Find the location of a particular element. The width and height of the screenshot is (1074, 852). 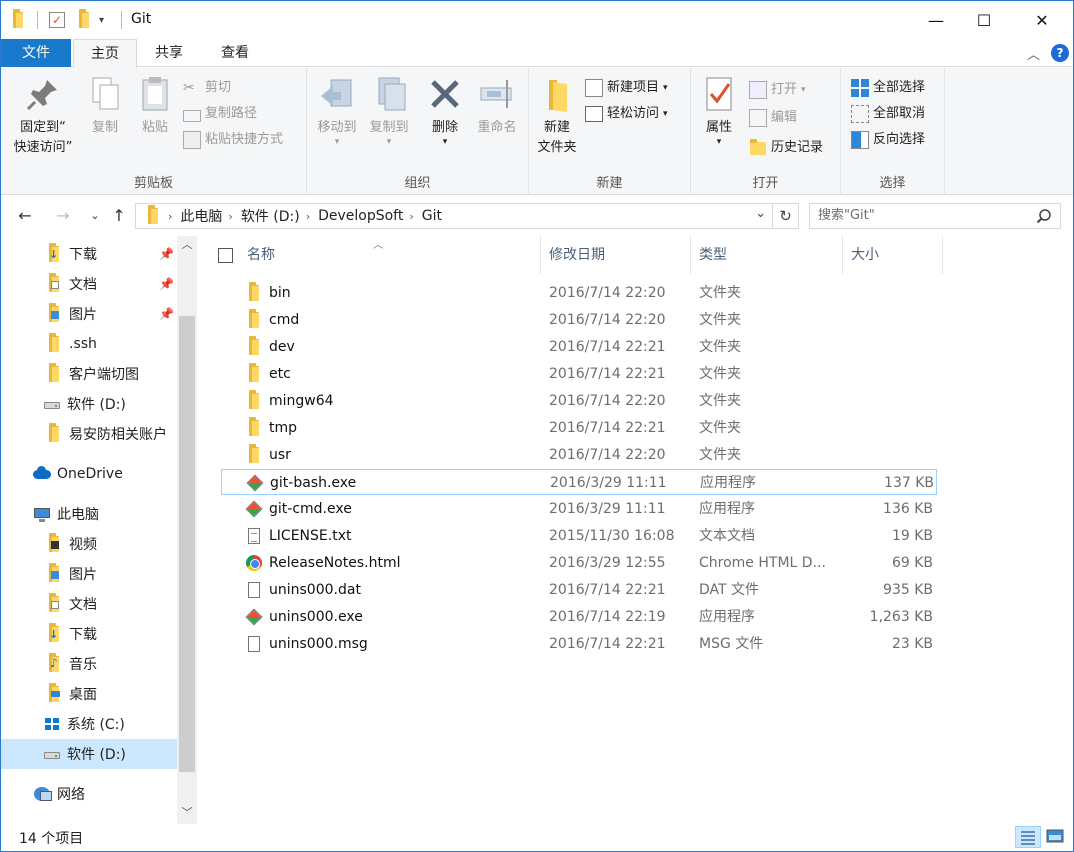

file-row: LICENSE.txt 2015/11/30 16:08 文本文档 19 KB is located at coordinates (579, 536).